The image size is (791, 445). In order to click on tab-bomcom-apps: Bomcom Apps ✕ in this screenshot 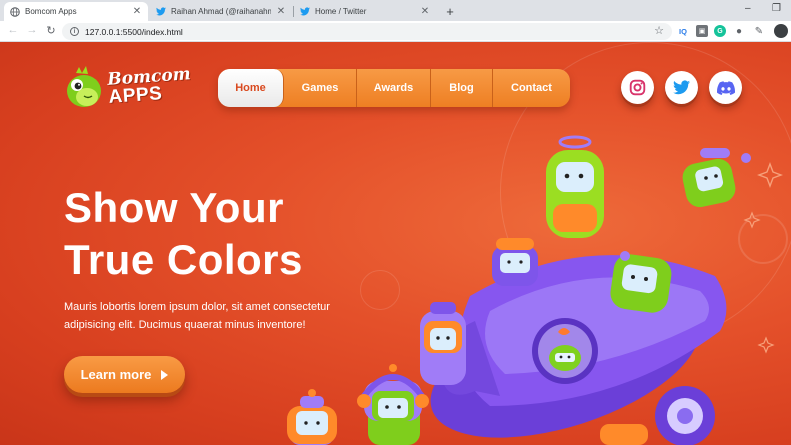, I will do `click(76, 11)`.